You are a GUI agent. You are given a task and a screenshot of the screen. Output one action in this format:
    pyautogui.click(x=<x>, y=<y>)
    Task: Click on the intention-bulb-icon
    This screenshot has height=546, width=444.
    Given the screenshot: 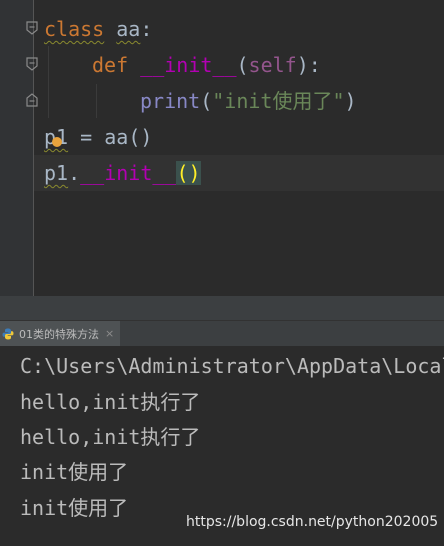 What is the action you would take?
    pyautogui.click(x=57, y=142)
    